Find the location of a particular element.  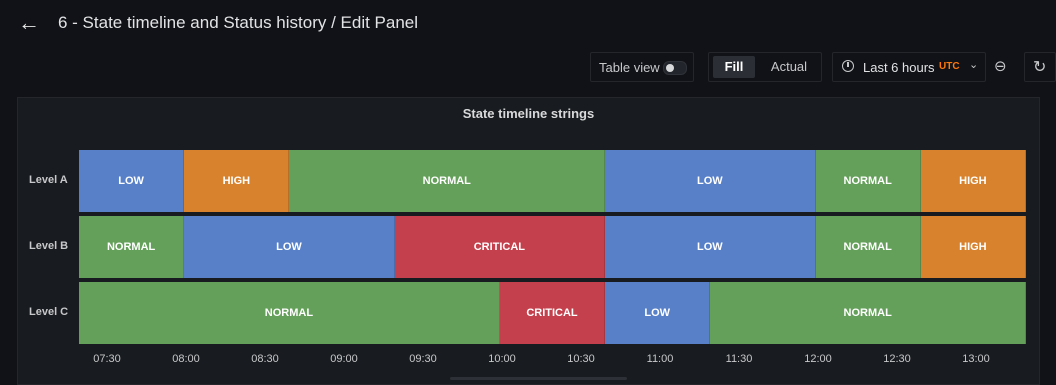

horizontal-scrollbar is located at coordinates (538, 378).